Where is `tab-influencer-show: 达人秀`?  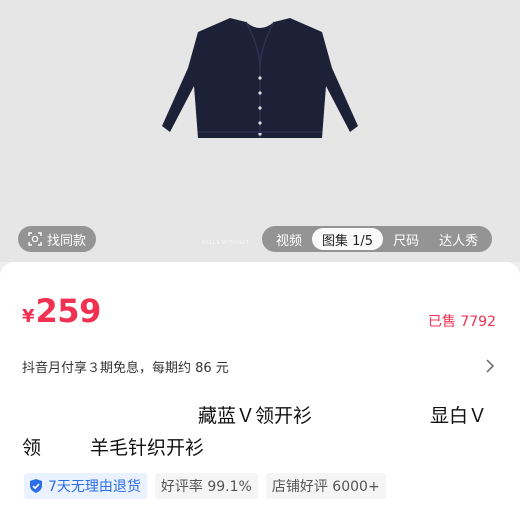
tab-influencer-show: 达人秀 is located at coordinates (458, 239).